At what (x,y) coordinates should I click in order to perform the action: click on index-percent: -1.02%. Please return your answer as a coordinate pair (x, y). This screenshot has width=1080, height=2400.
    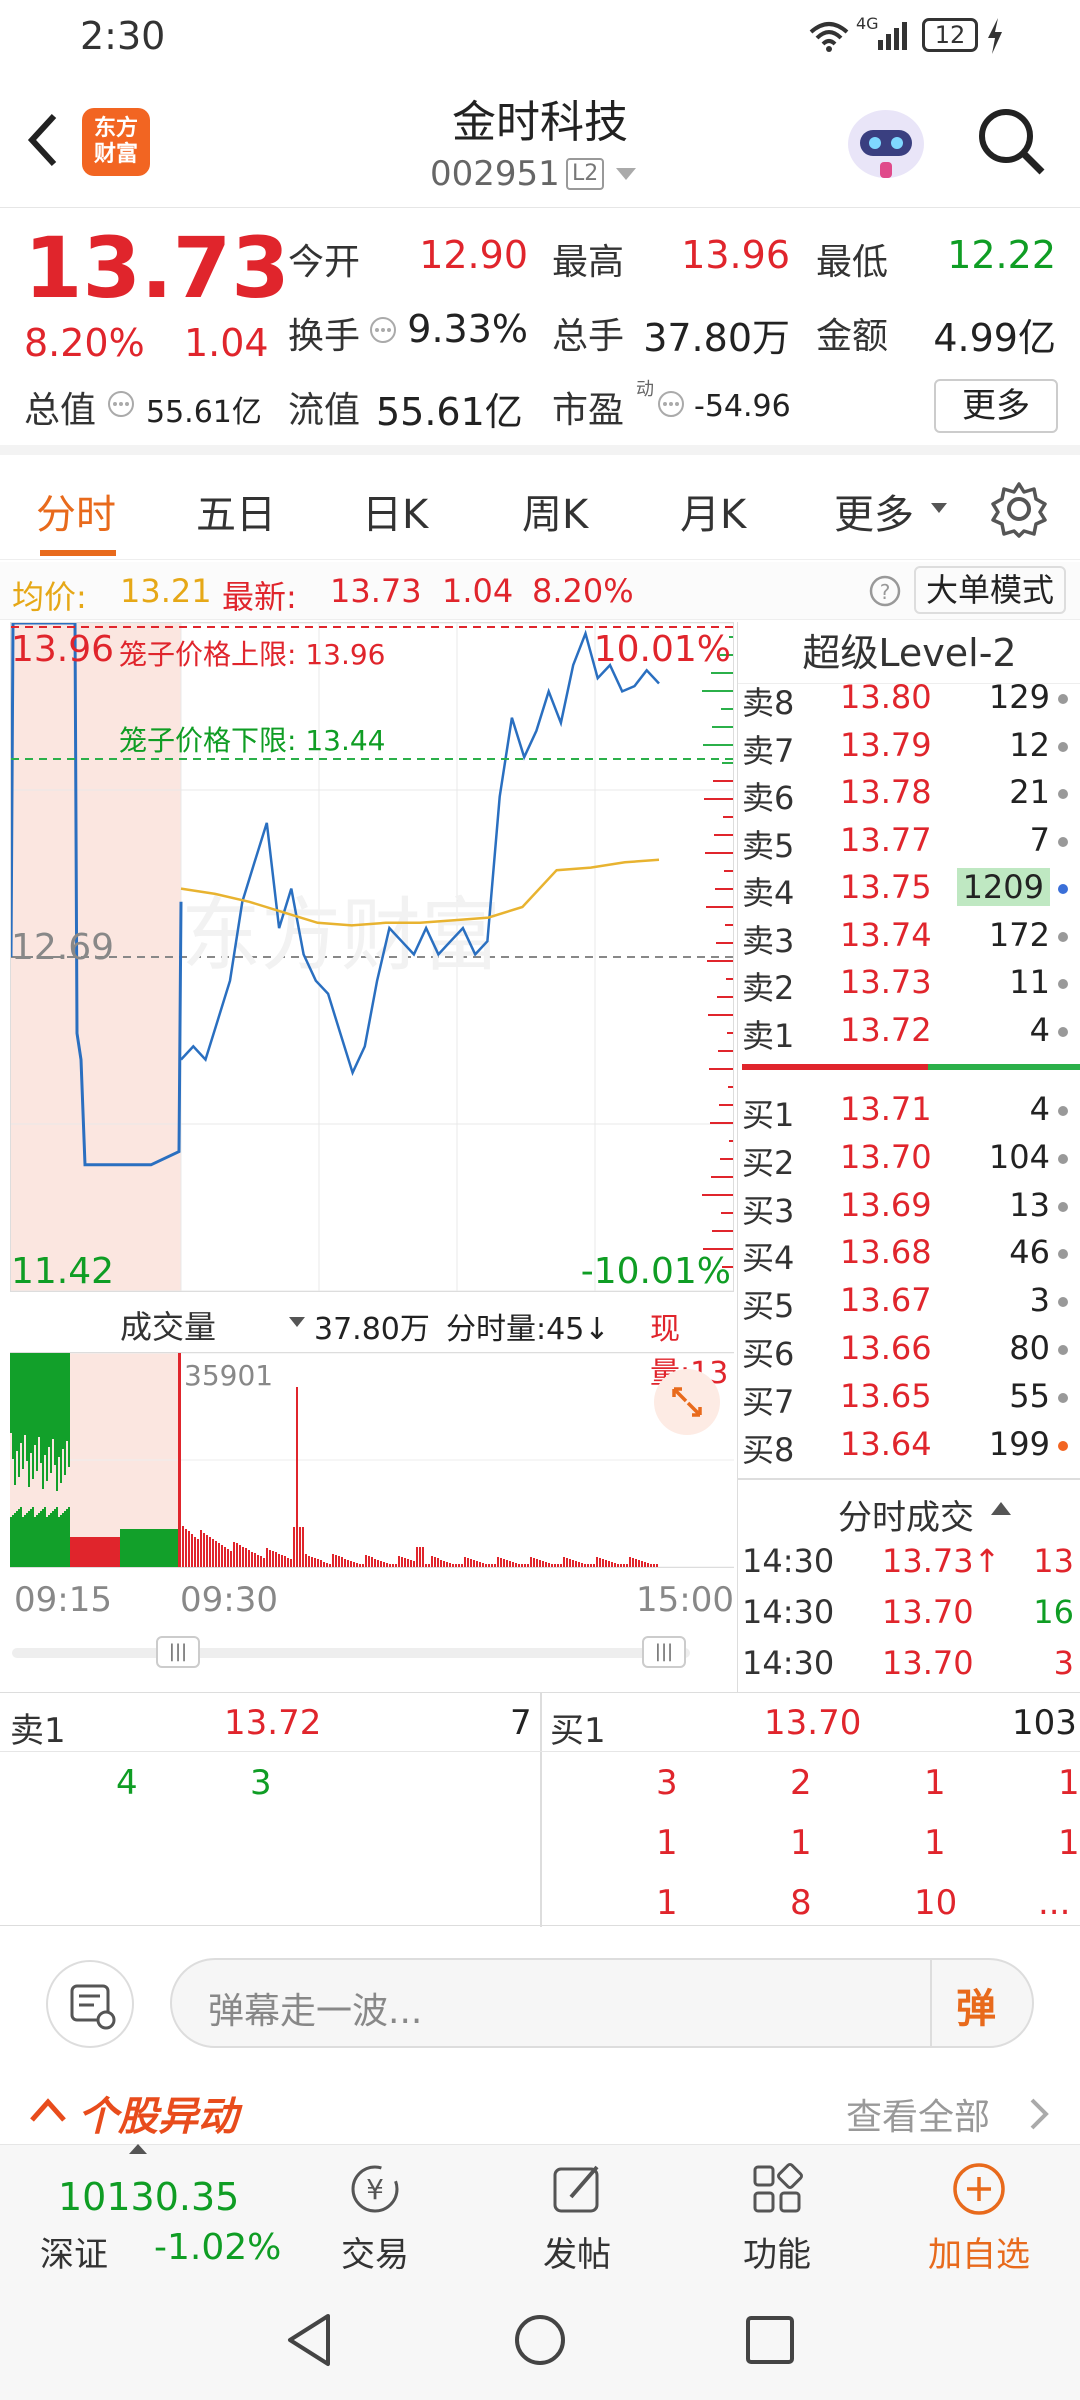
    Looking at the image, I should click on (217, 2247).